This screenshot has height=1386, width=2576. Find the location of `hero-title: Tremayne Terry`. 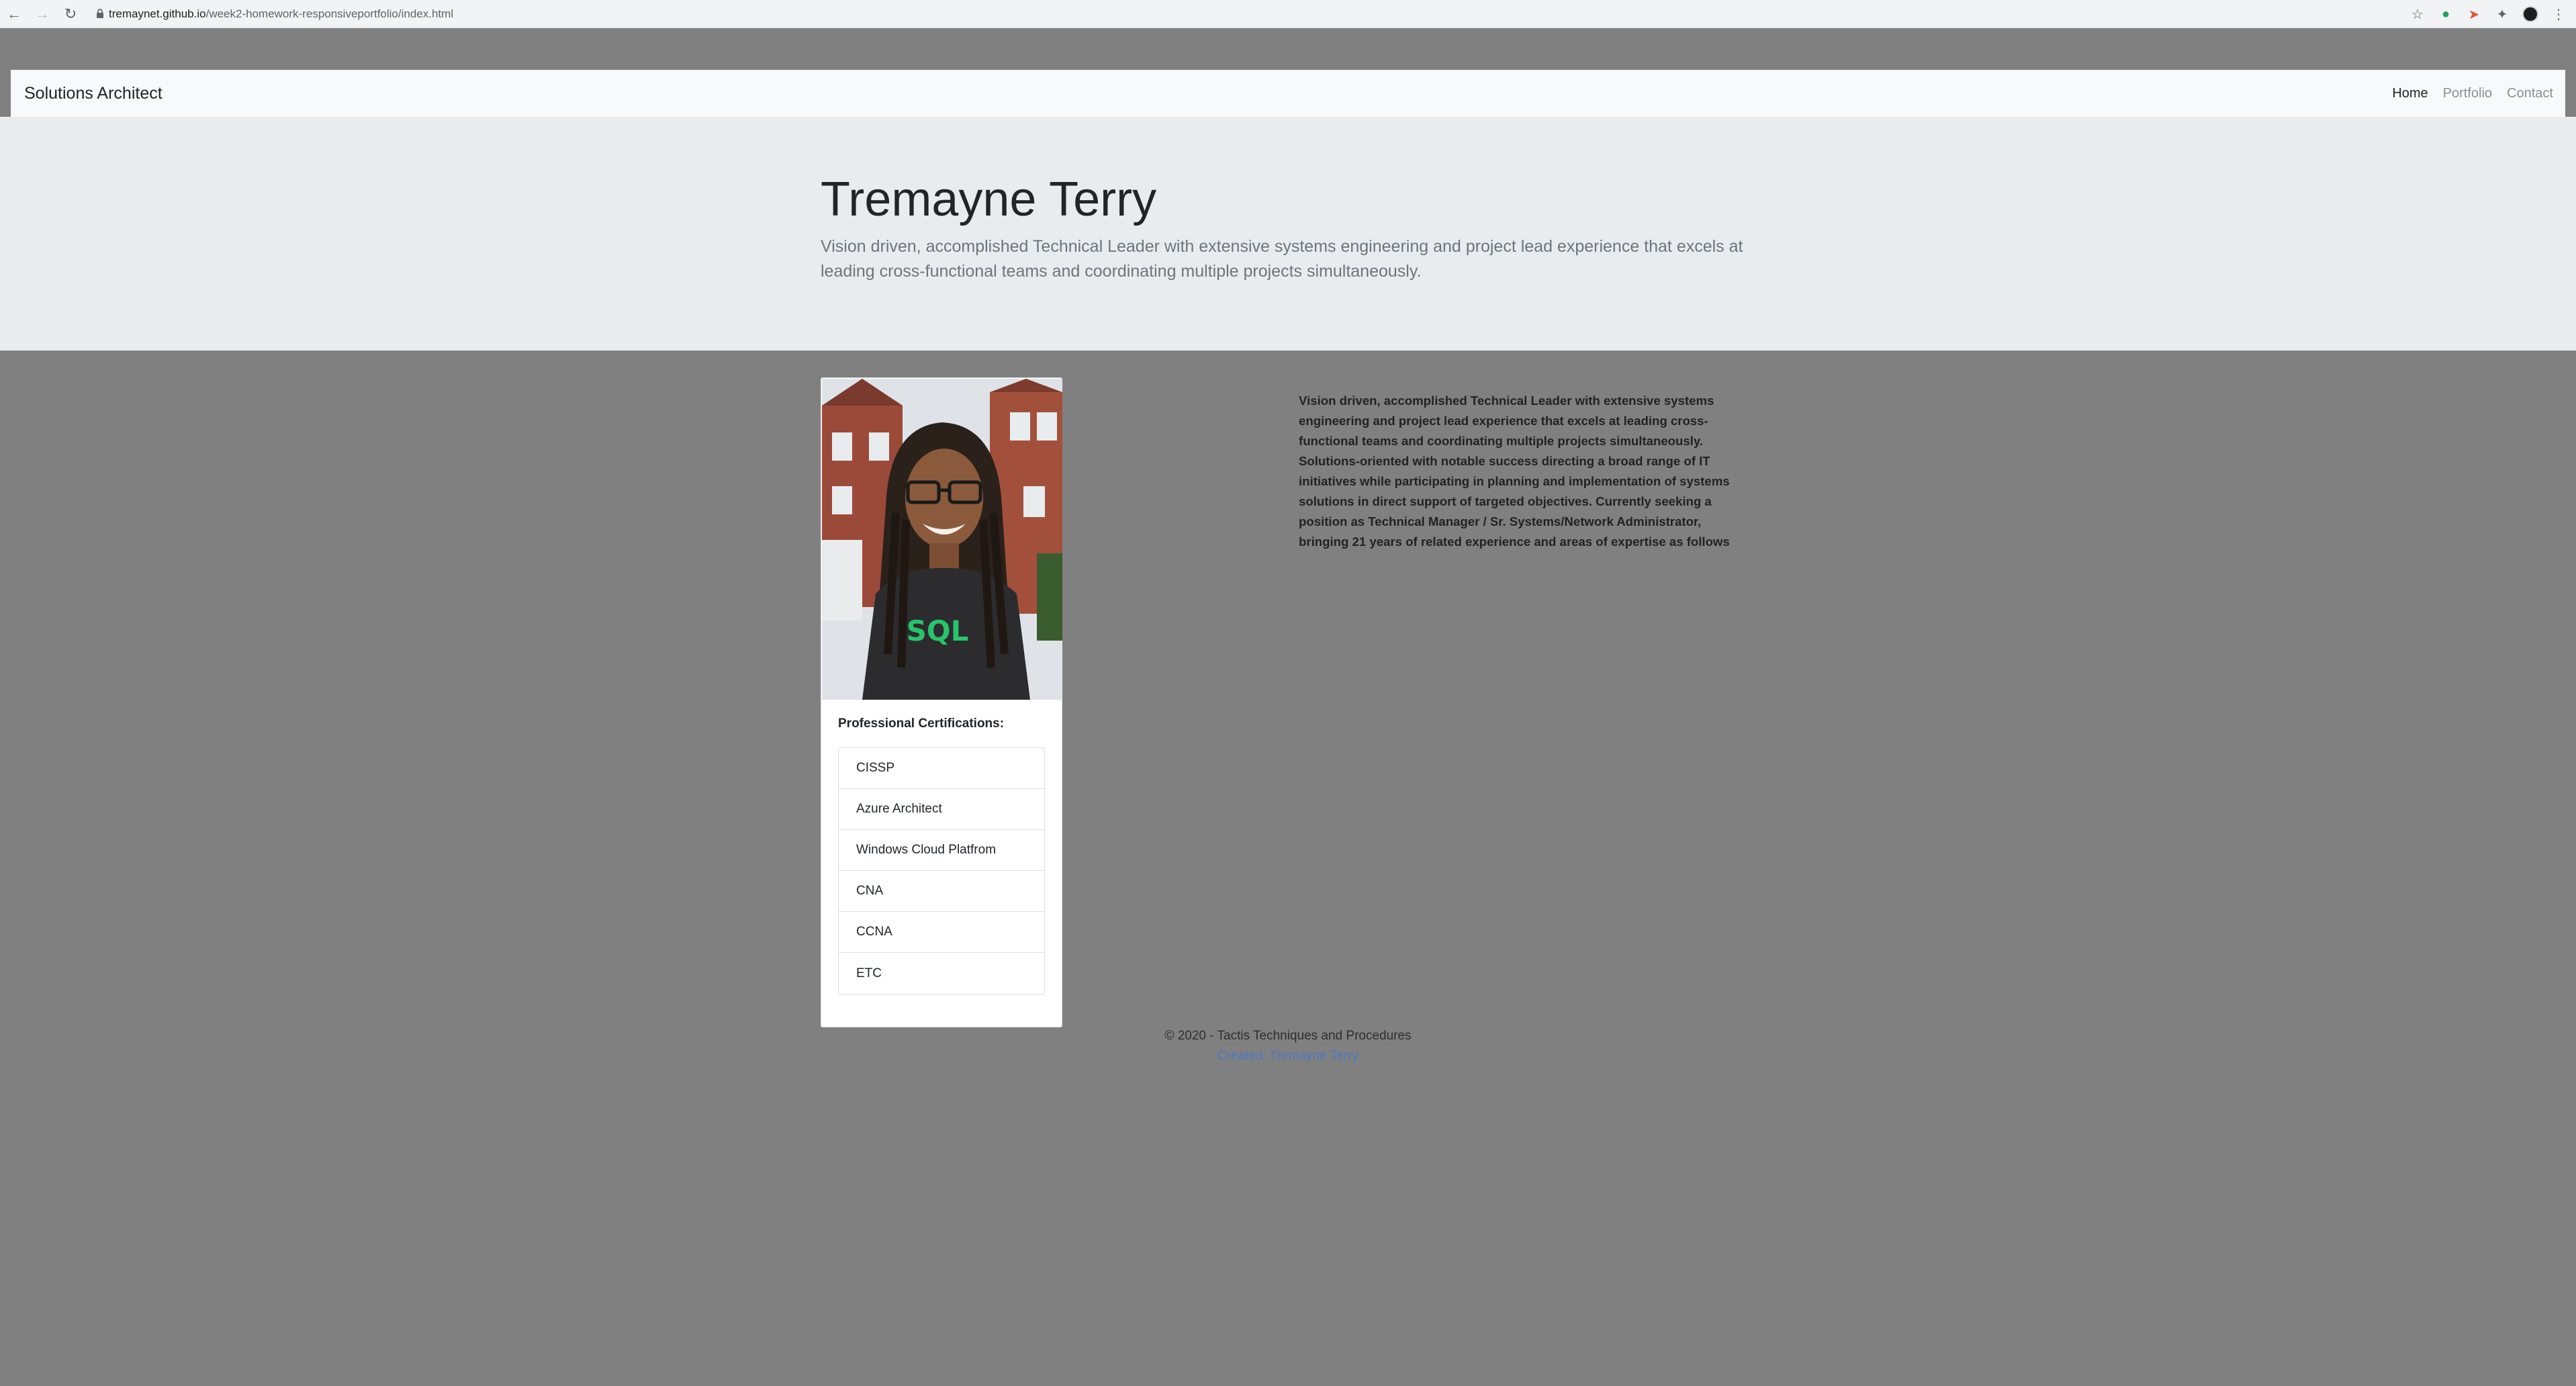

hero-title: Tremayne Terry is located at coordinates (989, 199).